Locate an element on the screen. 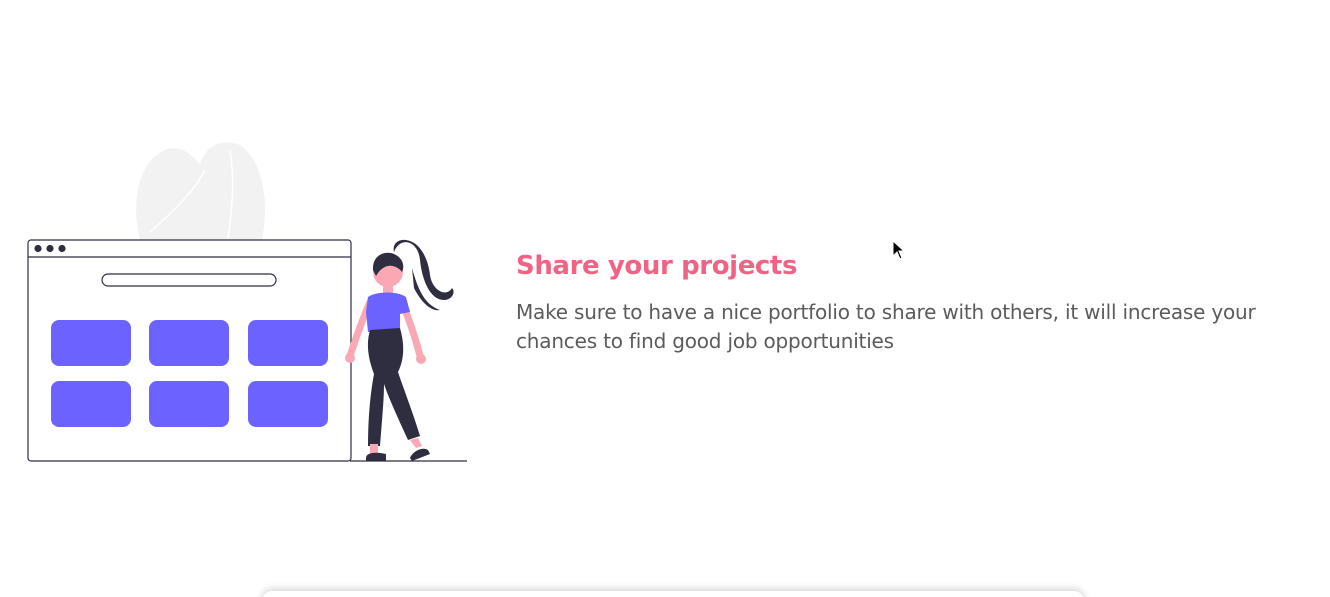 This screenshot has height=597, width=1330. mouse-pointer-icon is located at coordinates (899, 250).